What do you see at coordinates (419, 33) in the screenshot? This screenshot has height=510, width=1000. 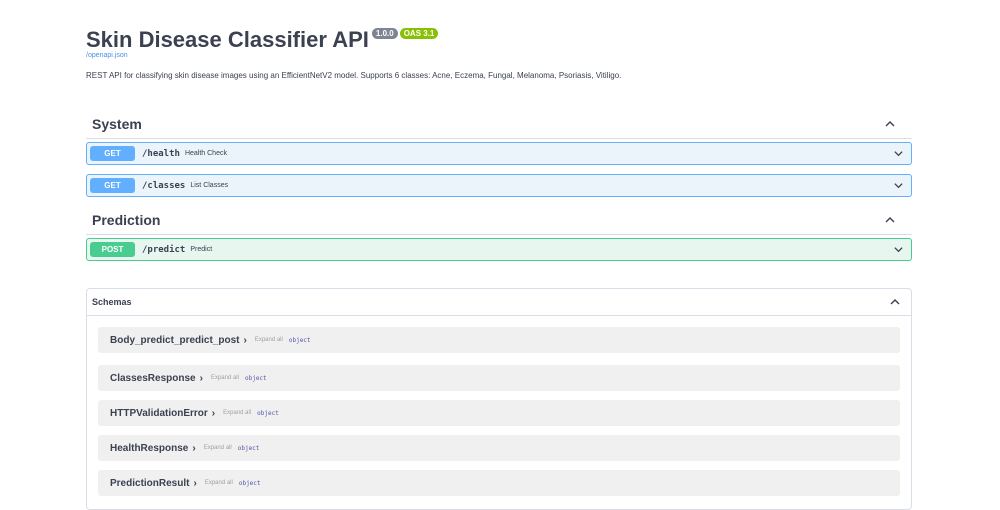 I see `oas-badge: OAS 3.1` at bounding box center [419, 33].